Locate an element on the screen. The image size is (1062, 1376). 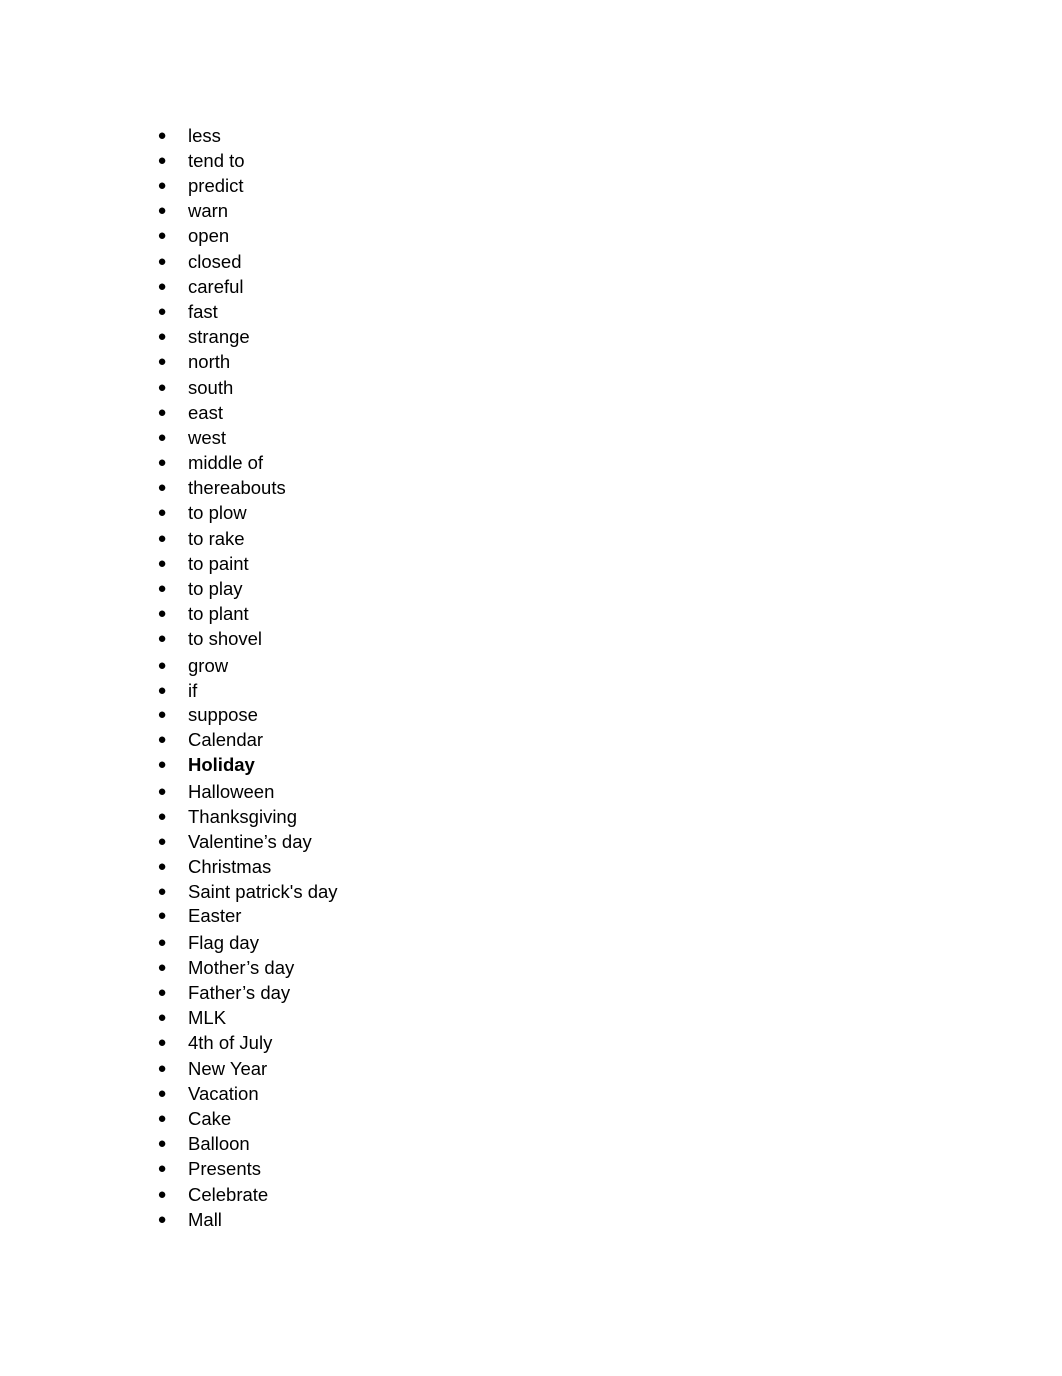
list-item-text: 4th of July is located at coordinates (230, 1042).